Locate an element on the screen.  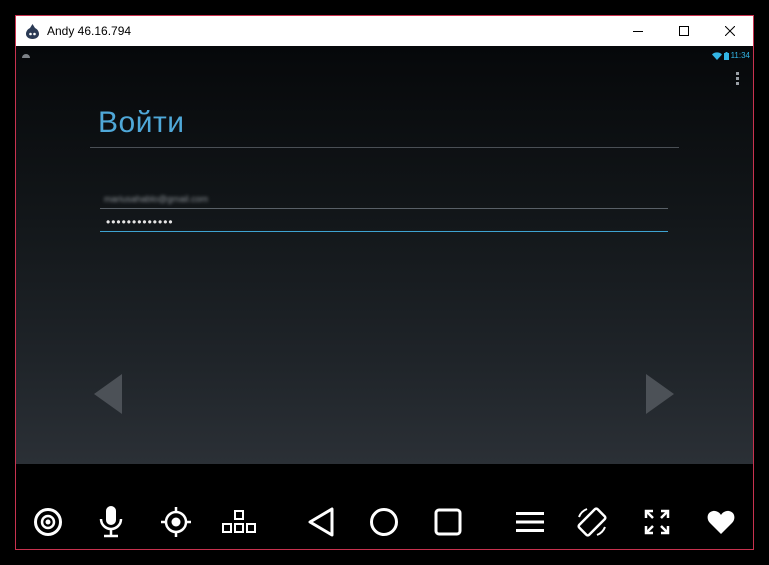
page-title: Войти is located at coordinates (141, 122).